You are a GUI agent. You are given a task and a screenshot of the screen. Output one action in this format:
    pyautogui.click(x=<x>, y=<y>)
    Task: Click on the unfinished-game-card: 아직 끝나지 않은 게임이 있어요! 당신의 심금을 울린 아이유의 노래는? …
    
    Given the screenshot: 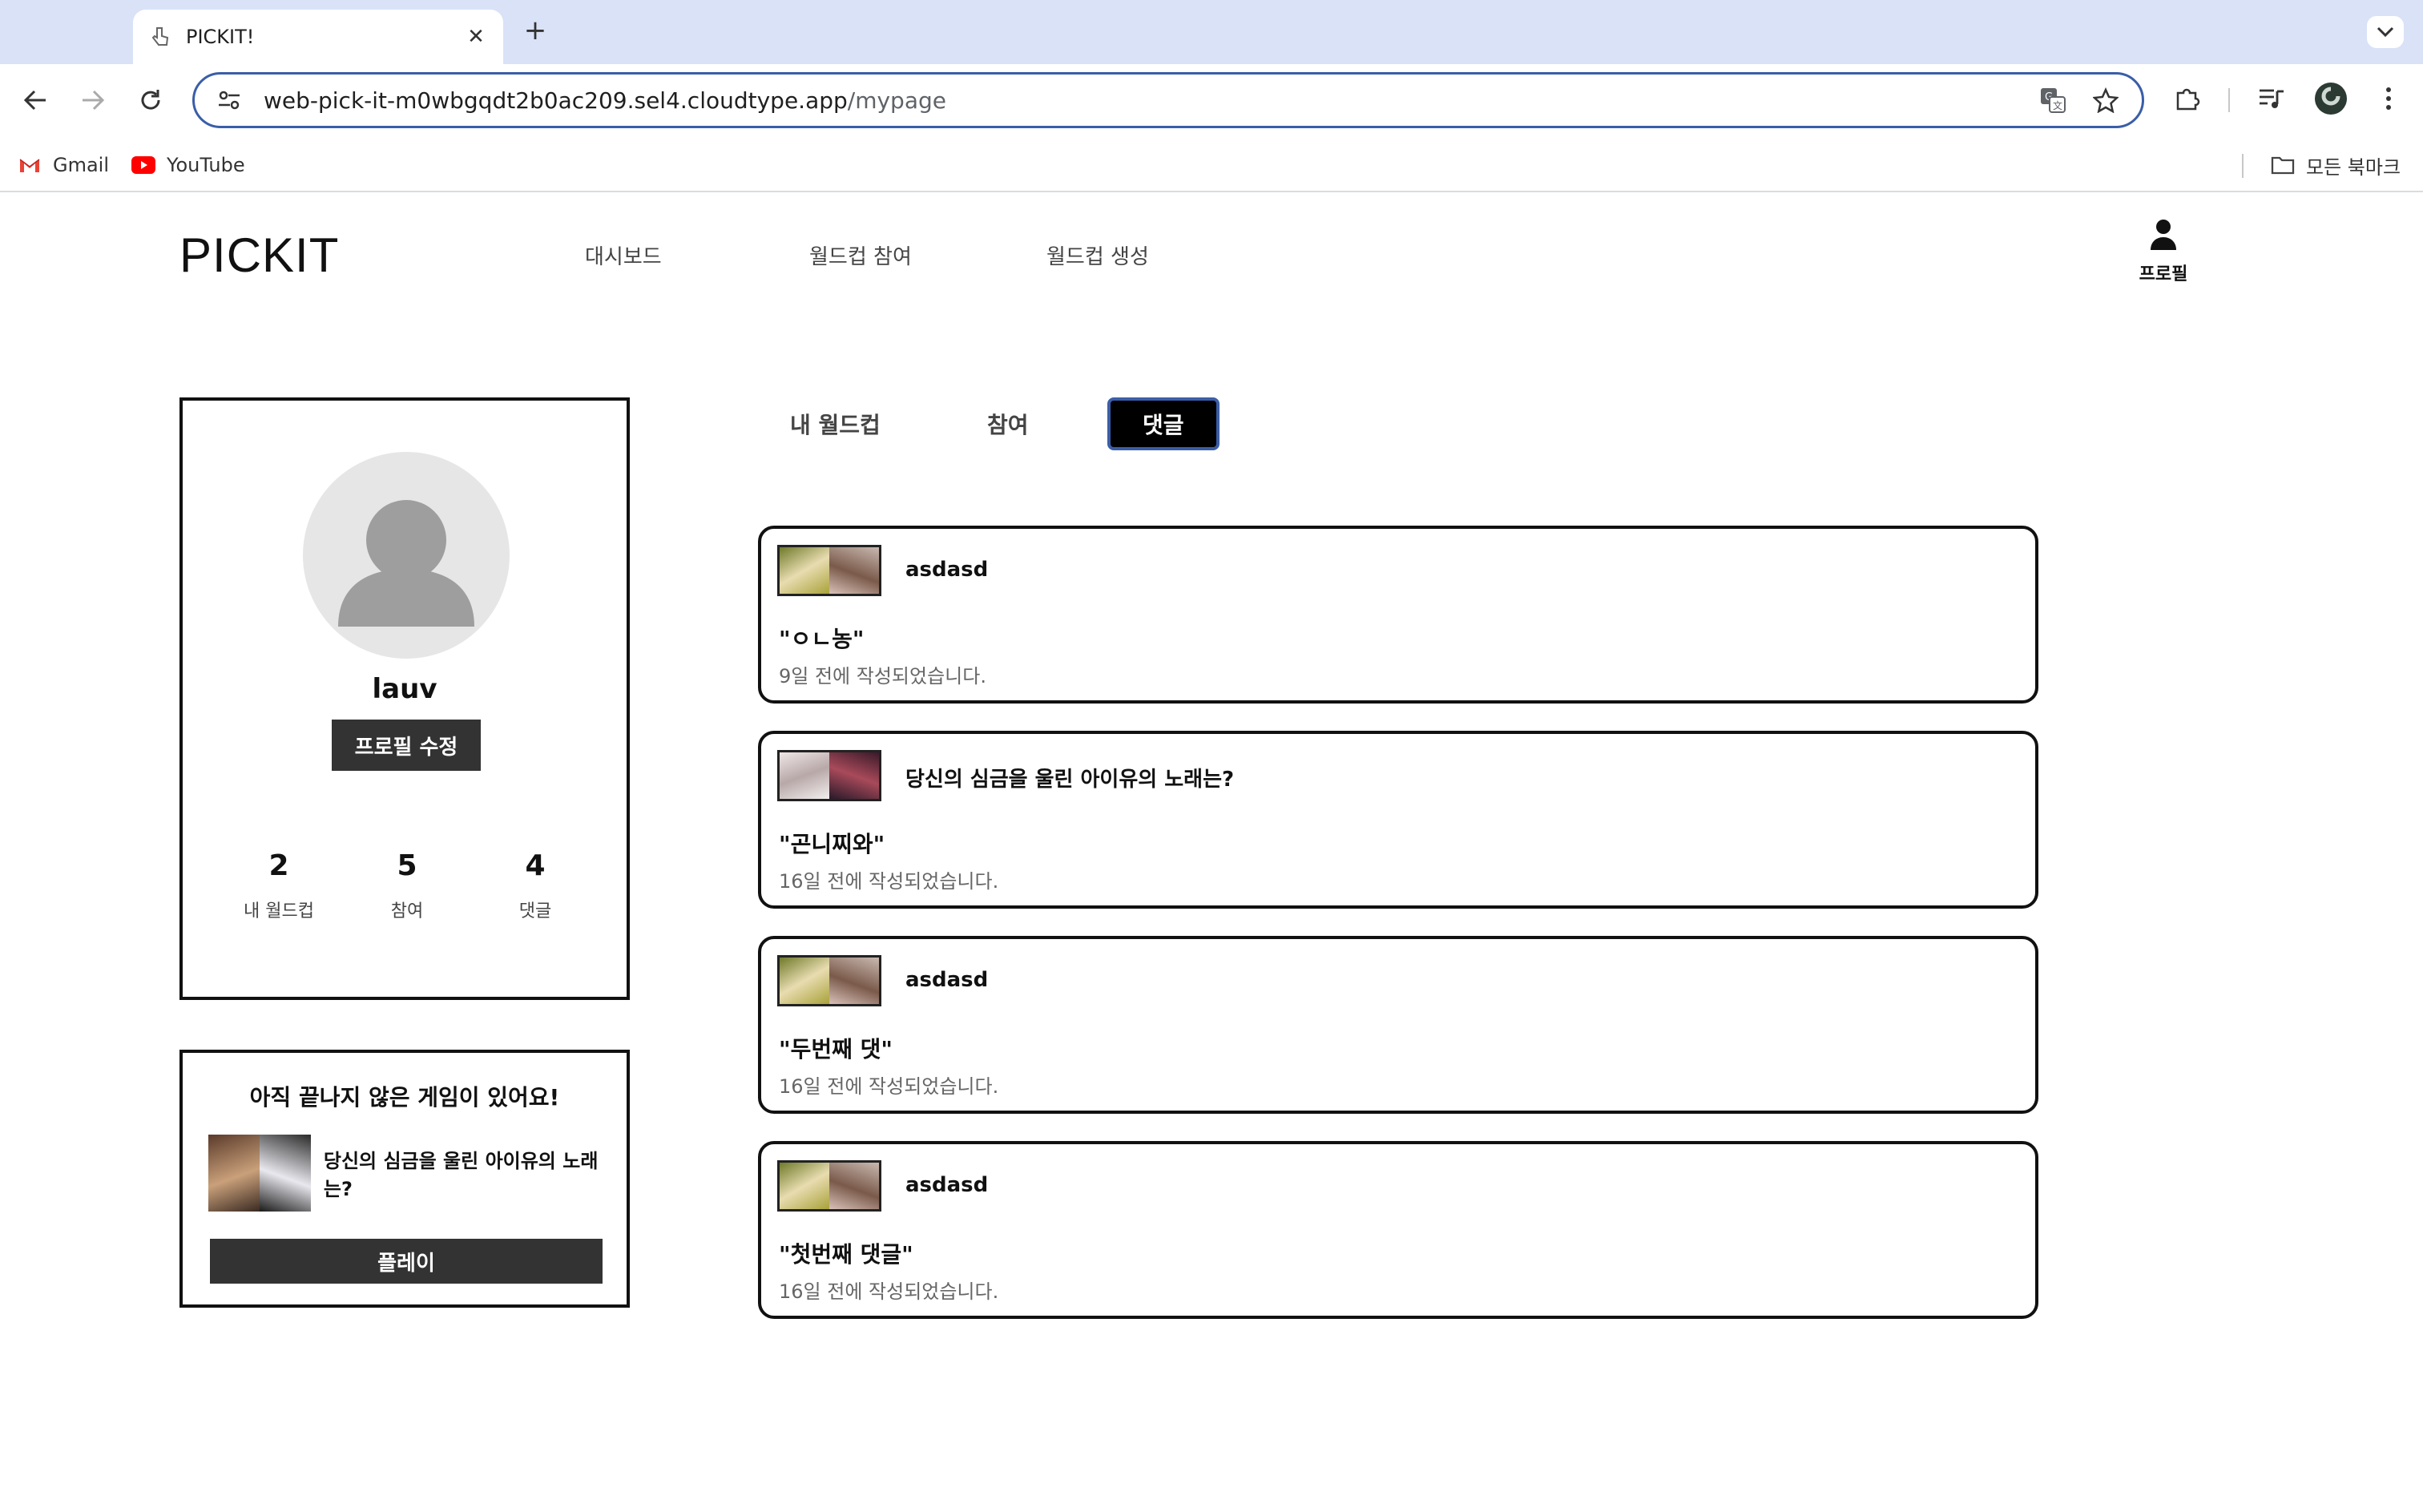 What is the action you would take?
    pyautogui.click(x=404, y=1179)
    